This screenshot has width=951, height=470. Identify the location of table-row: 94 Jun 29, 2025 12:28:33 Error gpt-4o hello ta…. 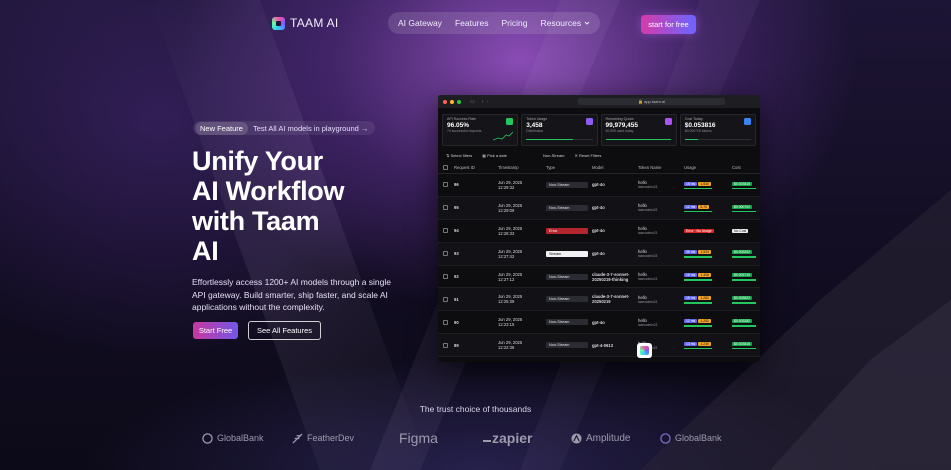
(599, 231).